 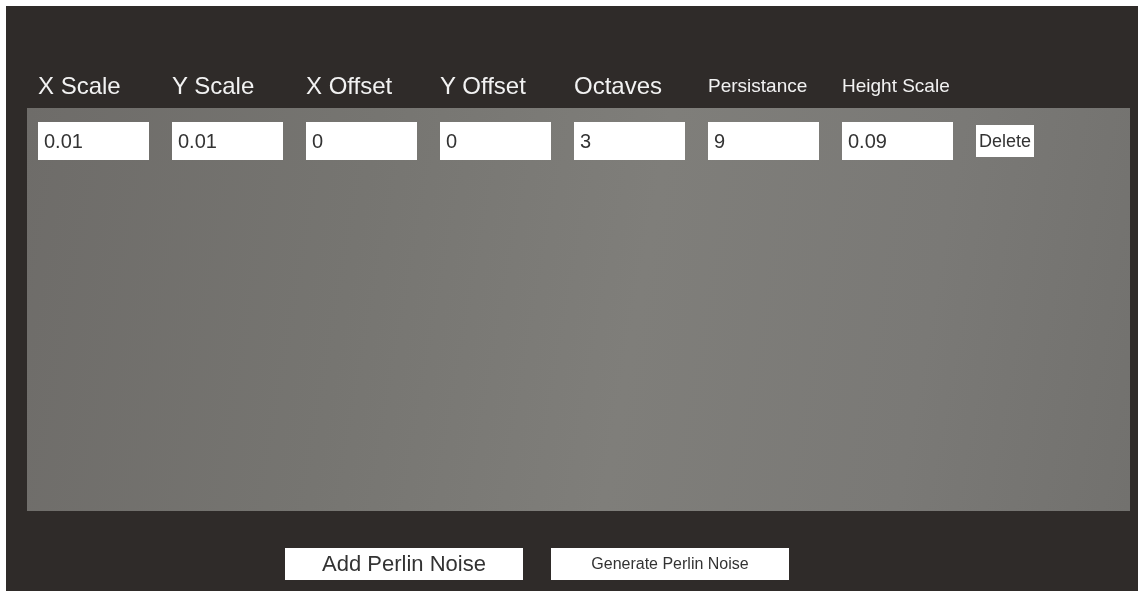 What do you see at coordinates (483, 86) in the screenshot?
I see `column-header: Y Offset` at bounding box center [483, 86].